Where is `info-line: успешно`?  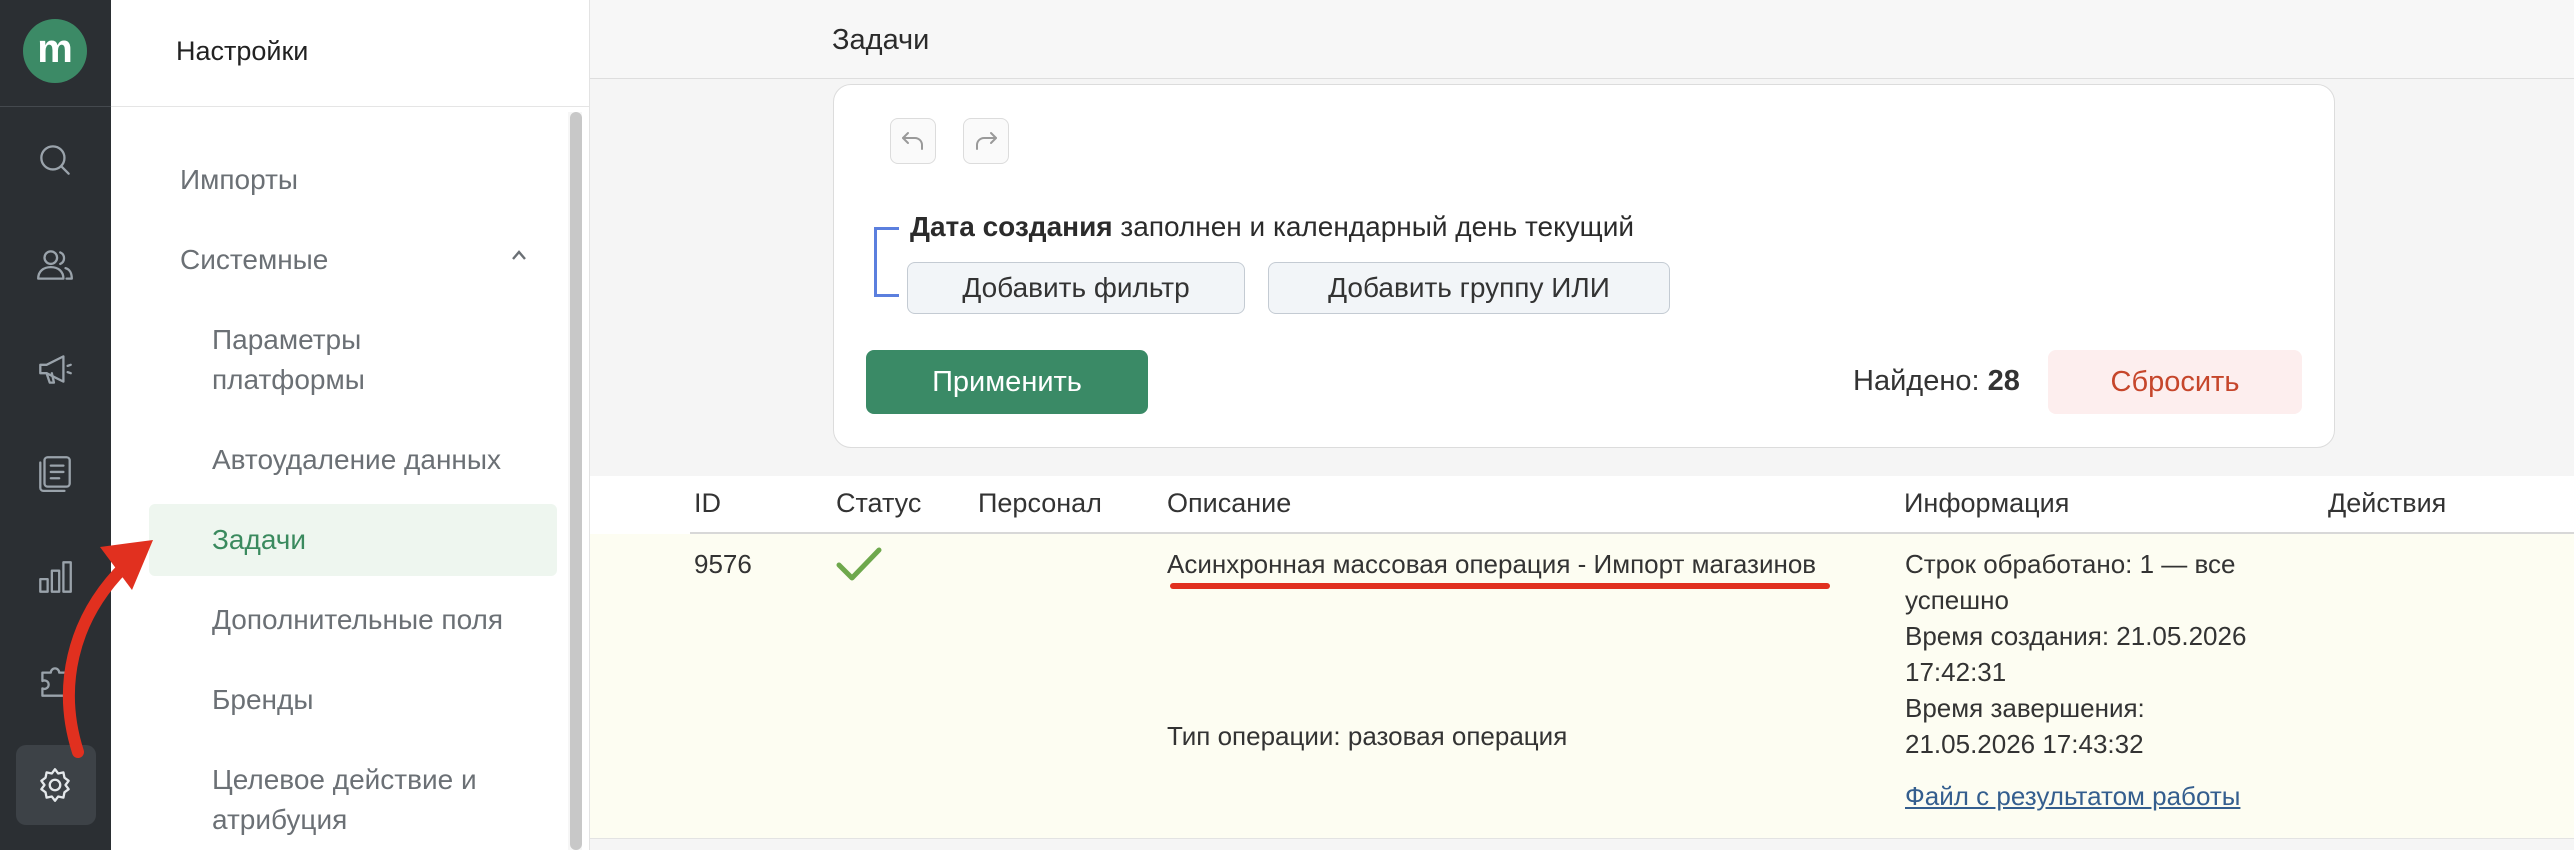 info-line: успешно is located at coordinates (1957, 600).